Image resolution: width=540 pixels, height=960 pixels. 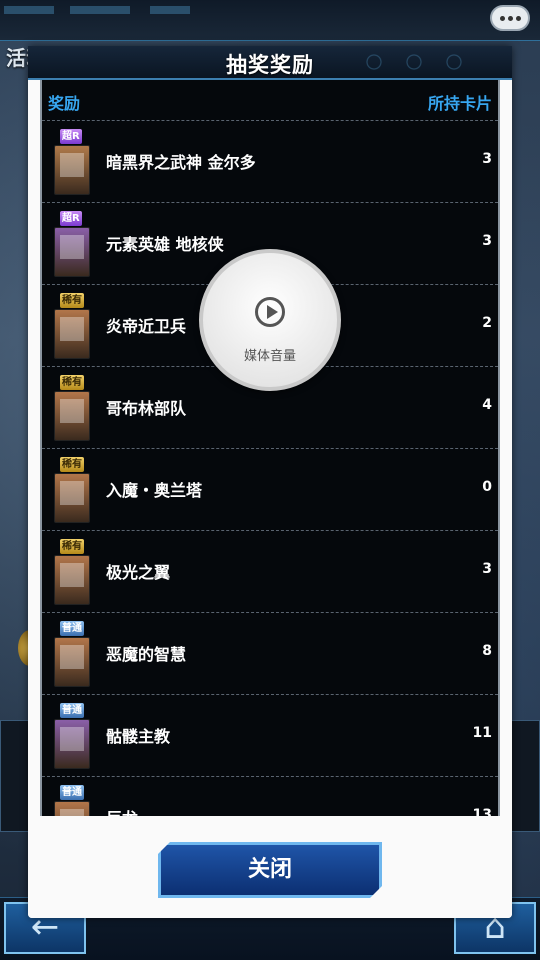 What do you see at coordinates (146, 326) in the screenshot?
I see `card-name: 炎帝近卫兵` at bounding box center [146, 326].